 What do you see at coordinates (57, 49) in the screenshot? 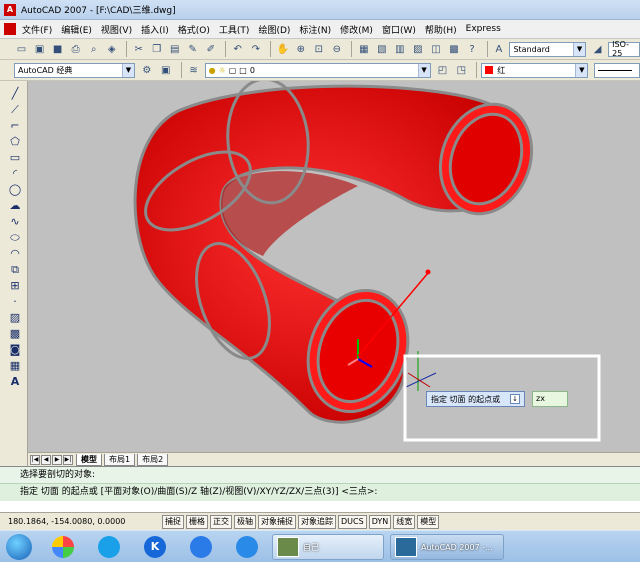
I see `save-icon: ■` at bounding box center [57, 49].